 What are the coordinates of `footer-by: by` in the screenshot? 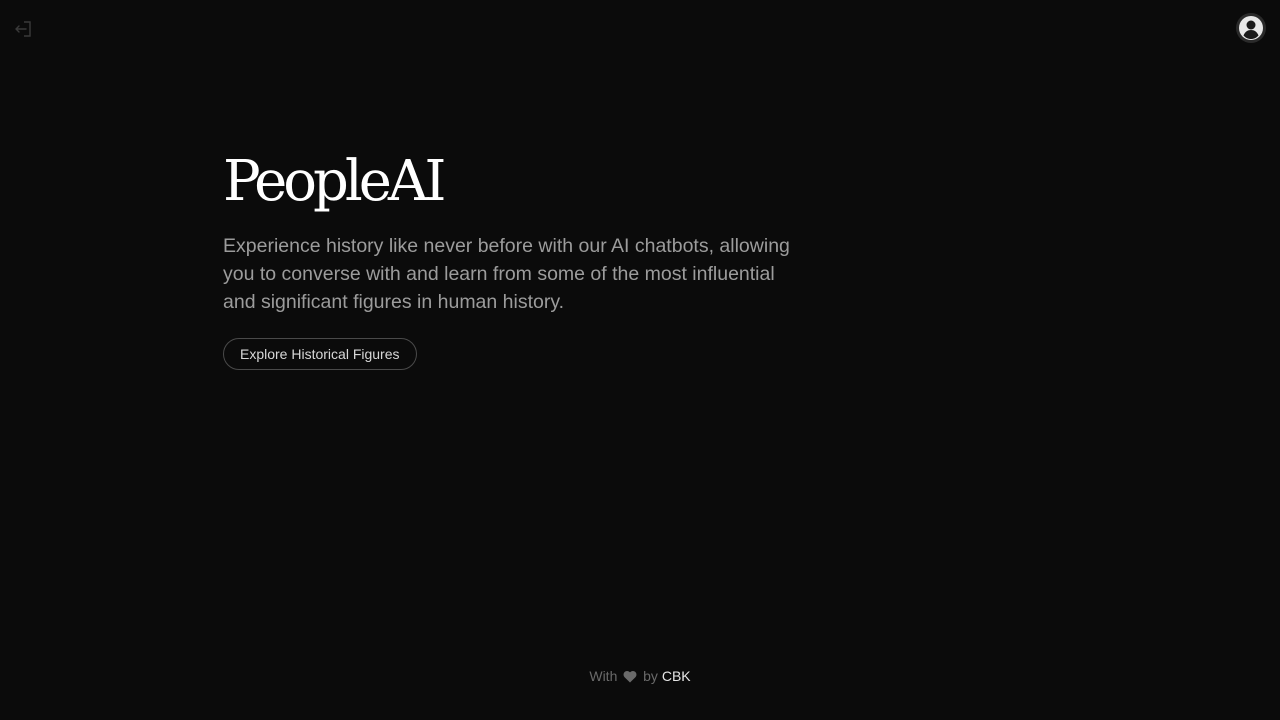 It's located at (650, 676).